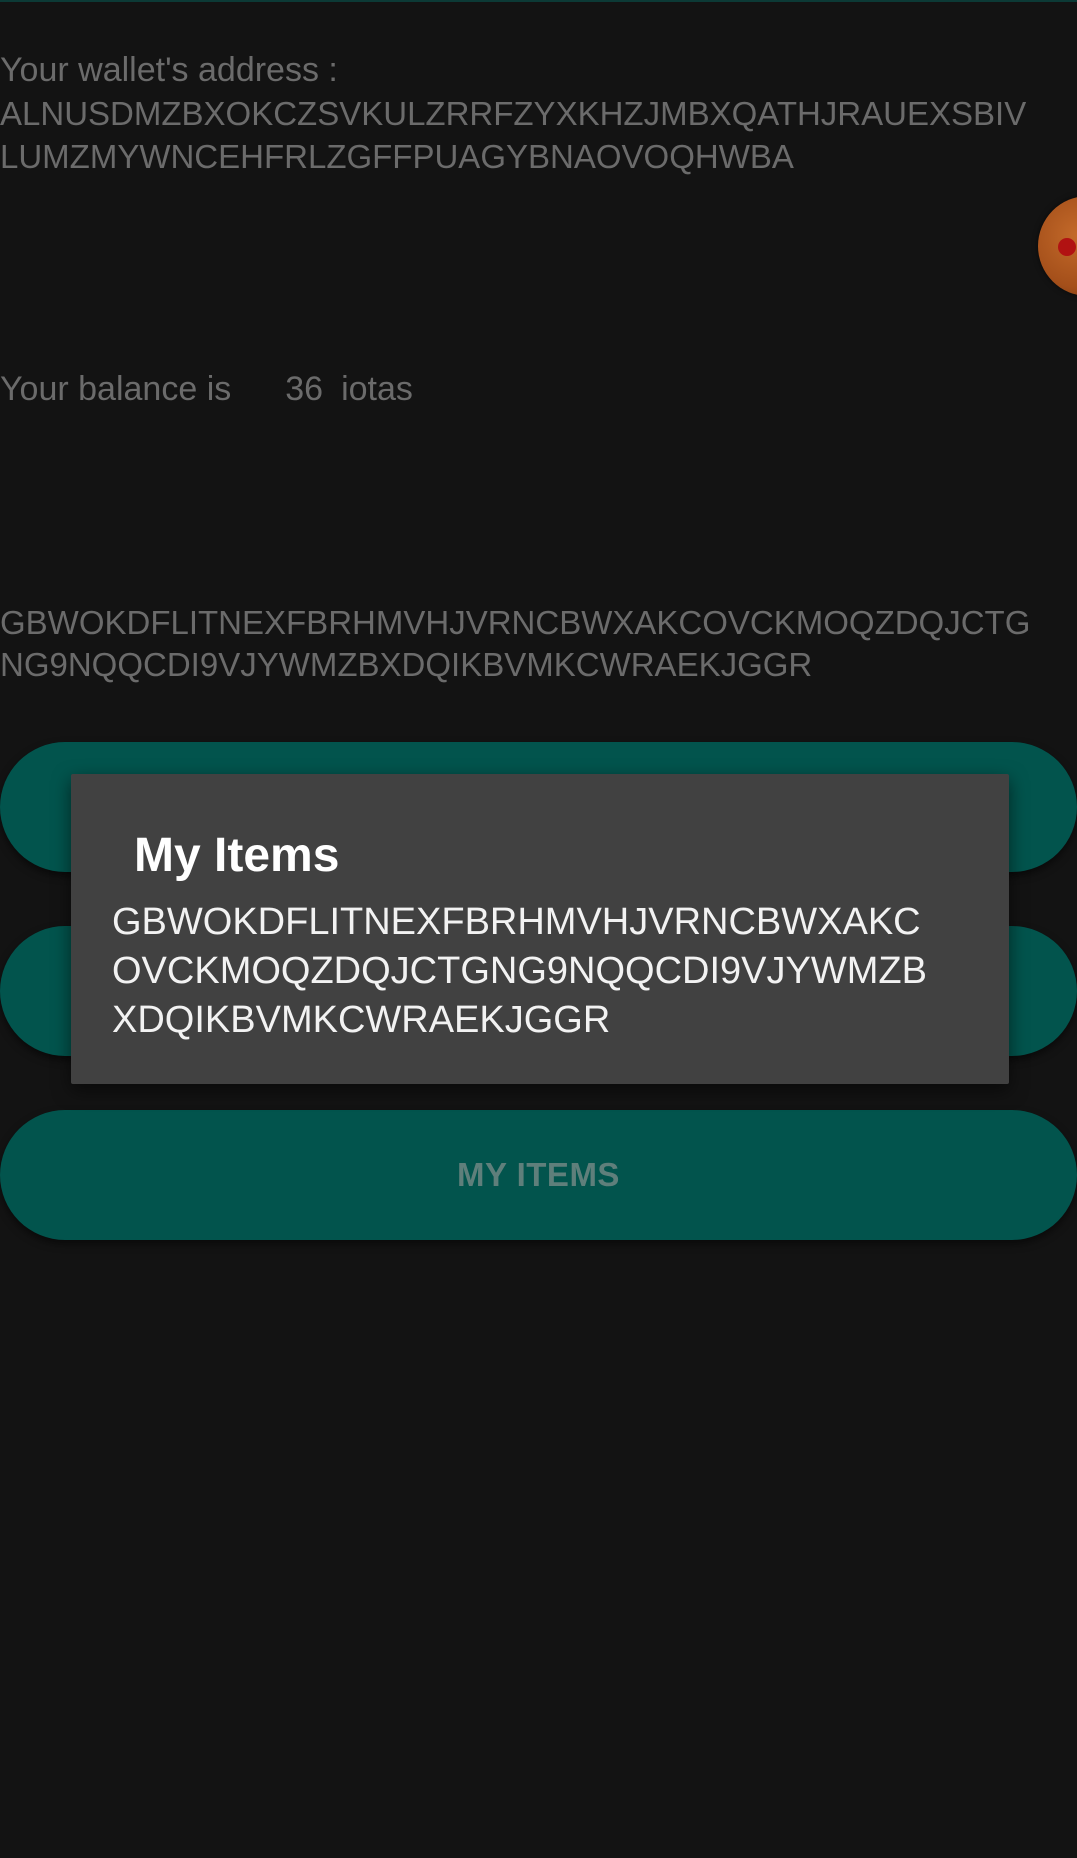  Describe the element at coordinates (304, 389) in the screenshot. I see `balance-value: 36` at that location.